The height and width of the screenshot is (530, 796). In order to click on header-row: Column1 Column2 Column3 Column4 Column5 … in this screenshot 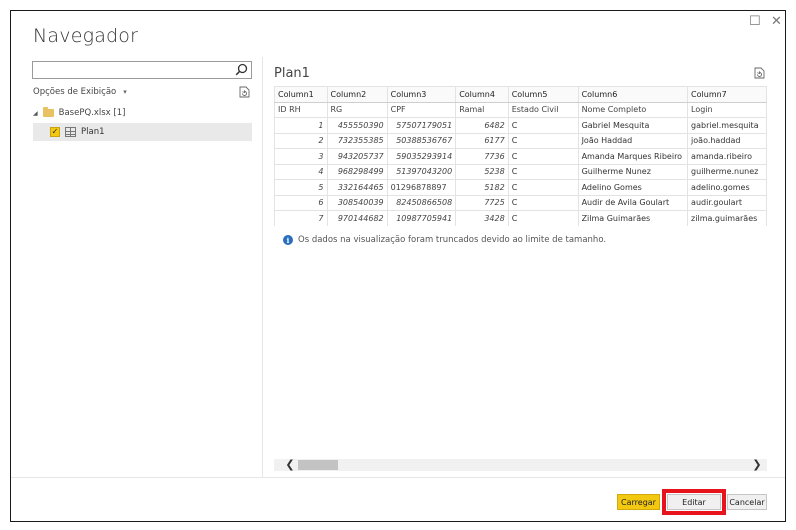, I will do `click(520, 94)`.